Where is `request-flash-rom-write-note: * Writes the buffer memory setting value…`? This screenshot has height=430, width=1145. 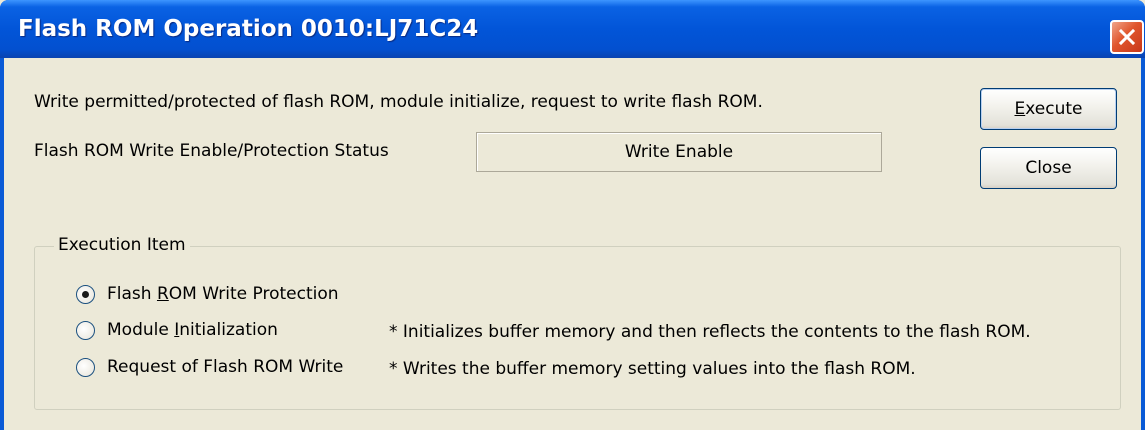 request-flash-rom-write-note: * Writes the buffer memory setting value… is located at coordinates (652, 369).